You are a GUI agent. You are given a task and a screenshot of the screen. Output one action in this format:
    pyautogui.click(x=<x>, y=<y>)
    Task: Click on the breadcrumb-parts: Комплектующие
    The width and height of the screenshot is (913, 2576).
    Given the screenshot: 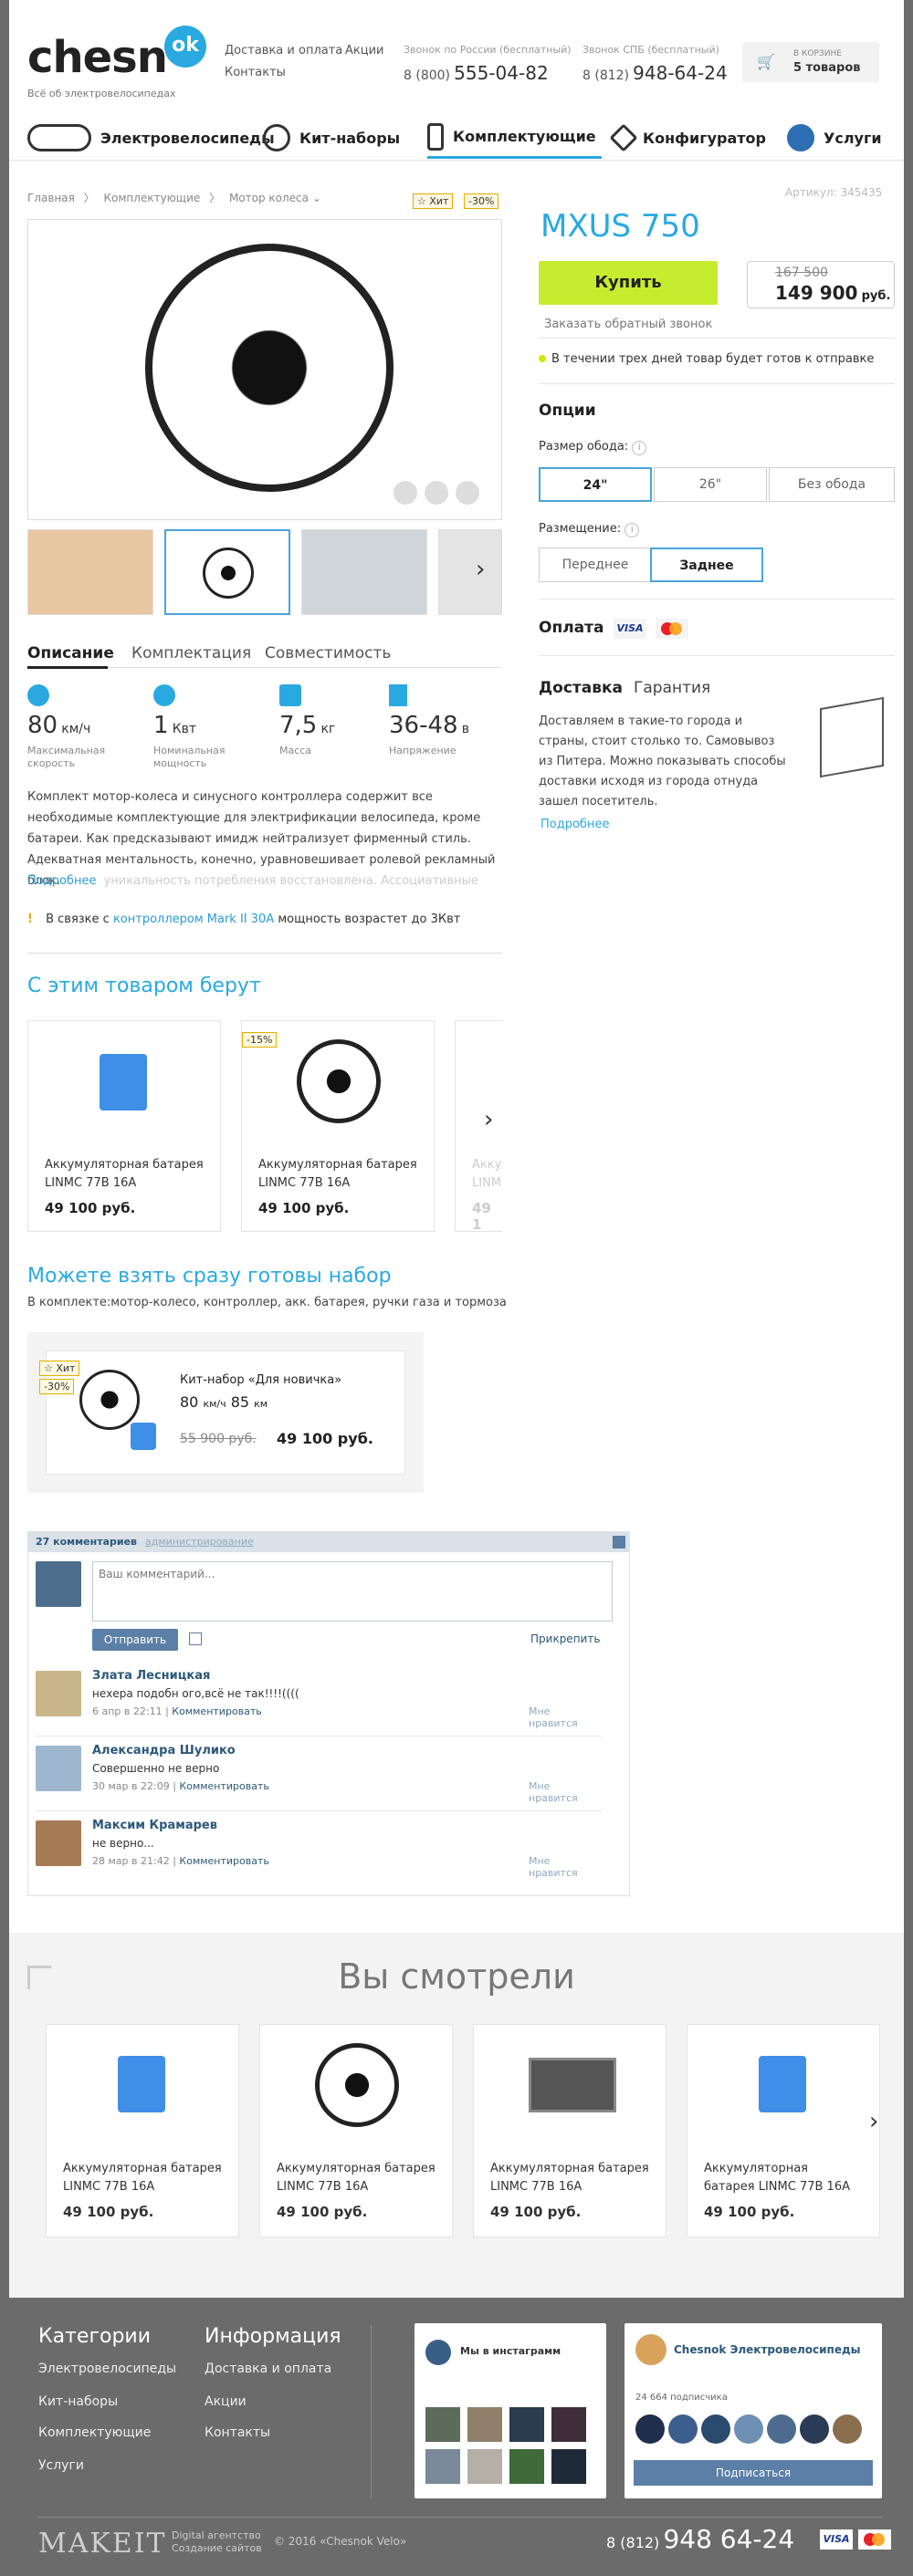 What is the action you would take?
    pyautogui.click(x=153, y=198)
    